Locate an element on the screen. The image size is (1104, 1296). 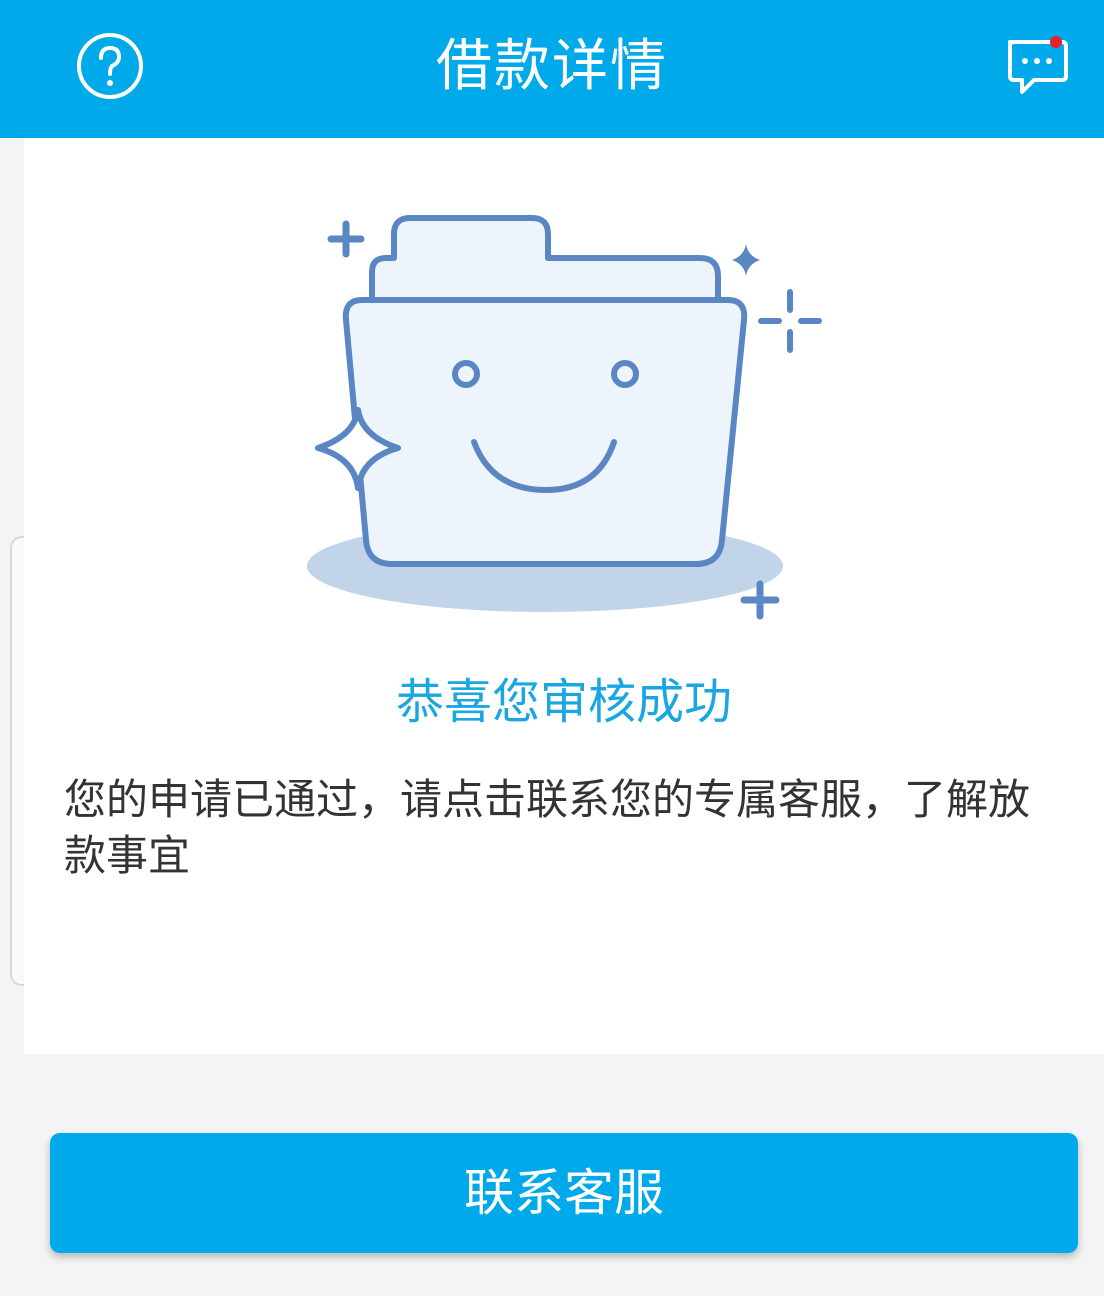
chat-message-icon is located at coordinates (1038, 65).